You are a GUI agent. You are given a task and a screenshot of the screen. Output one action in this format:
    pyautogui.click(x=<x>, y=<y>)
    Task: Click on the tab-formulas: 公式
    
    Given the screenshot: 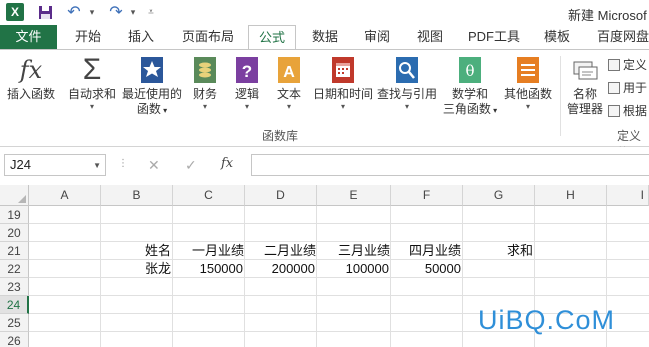 What is the action you would take?
    pyautogui.click(x=272, y=37)
    